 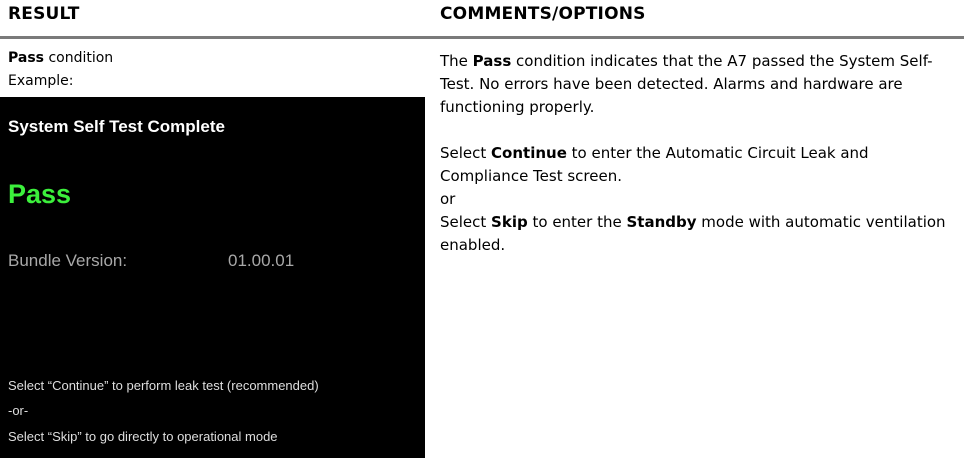 I want to click on or-separator: or, so click(x=448, y=199).